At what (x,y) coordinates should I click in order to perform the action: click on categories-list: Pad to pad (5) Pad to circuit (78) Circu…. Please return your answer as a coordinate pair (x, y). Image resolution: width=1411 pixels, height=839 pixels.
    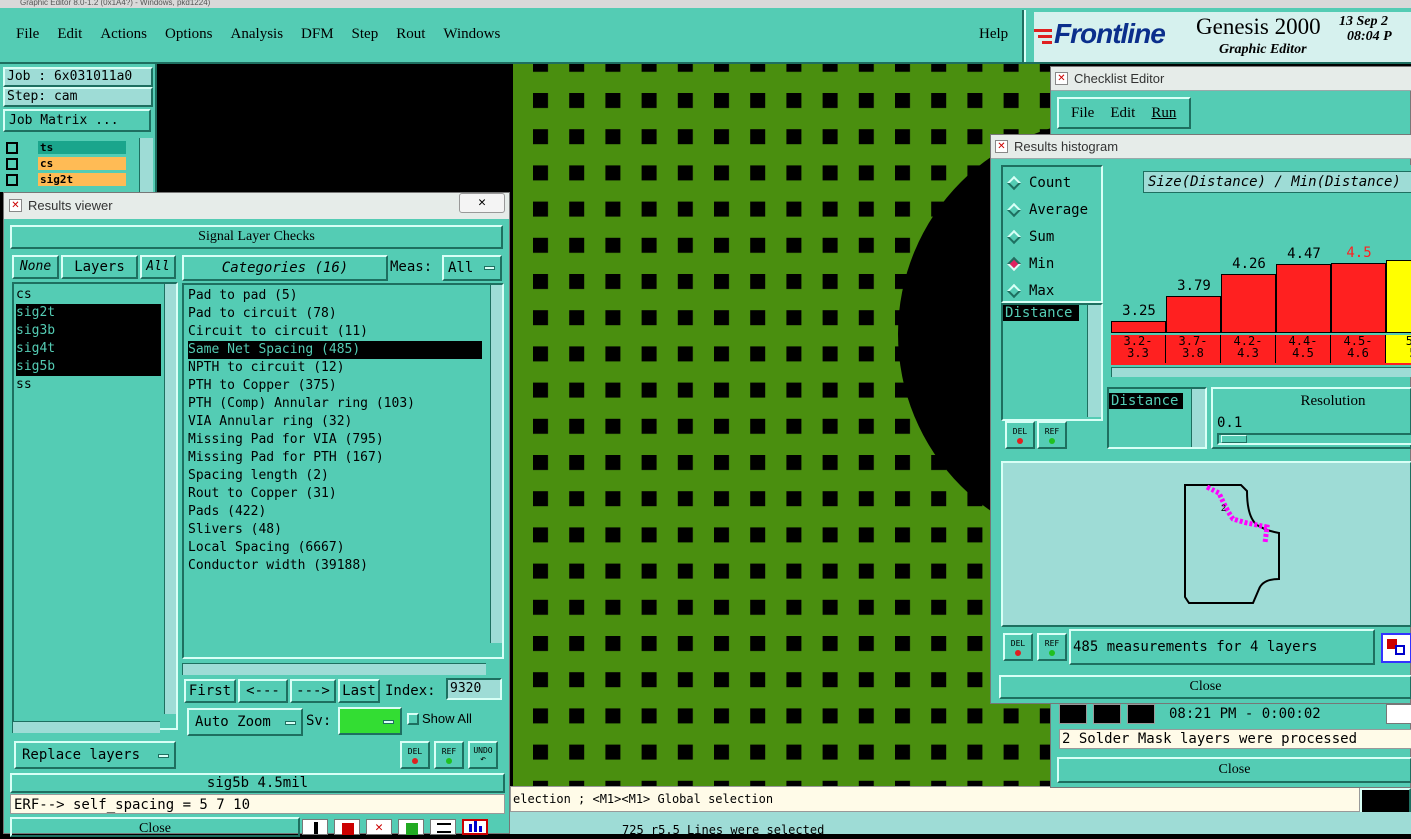
    Looking at the image, I should click on (343, 471).